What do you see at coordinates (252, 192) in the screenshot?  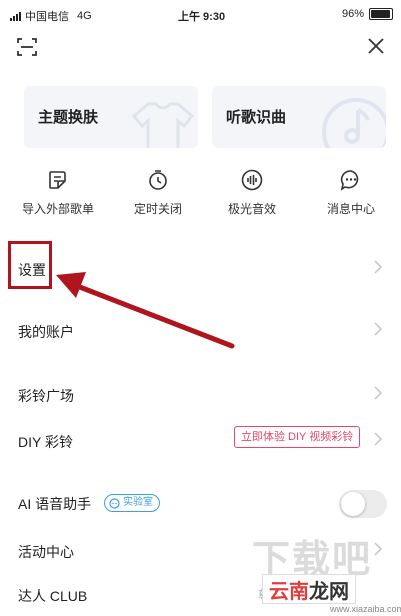 I see `sound-effect-button: 极光音效` at bounding box center [252, 192].